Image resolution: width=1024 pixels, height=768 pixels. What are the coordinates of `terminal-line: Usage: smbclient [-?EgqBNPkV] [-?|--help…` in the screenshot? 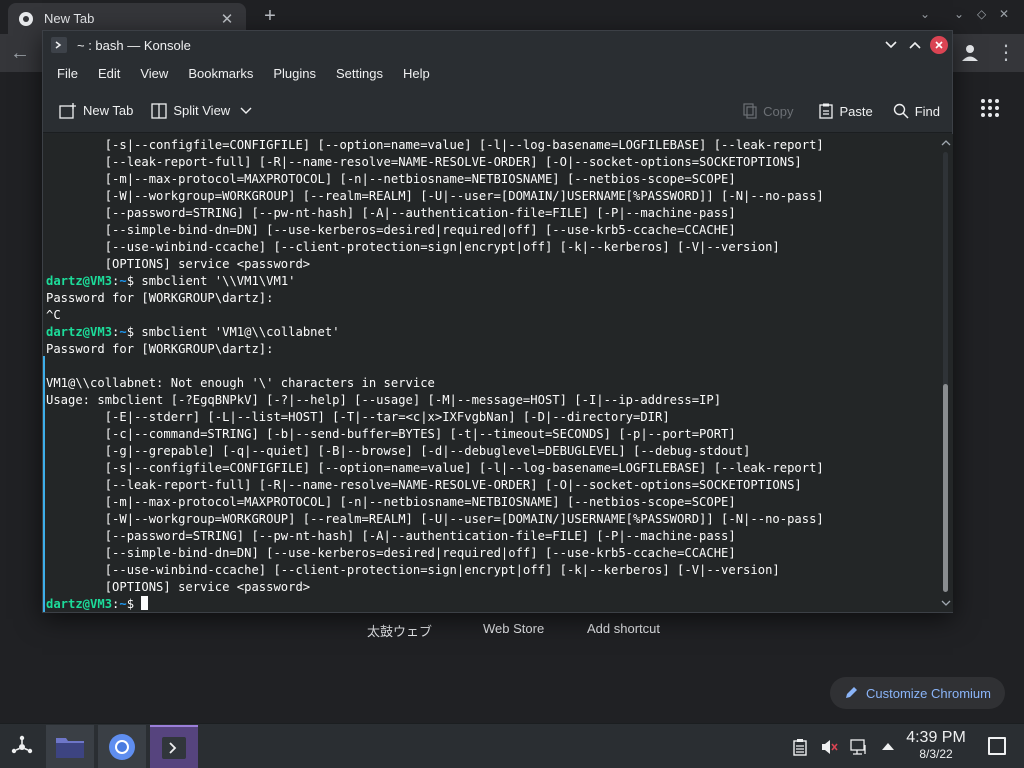 It's located at (492, 400).